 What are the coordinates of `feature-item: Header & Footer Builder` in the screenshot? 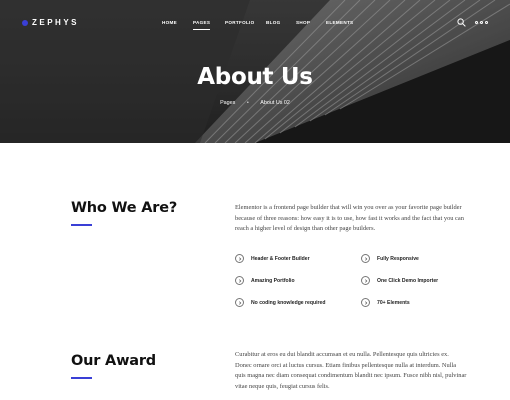 It's located at (272, 258).